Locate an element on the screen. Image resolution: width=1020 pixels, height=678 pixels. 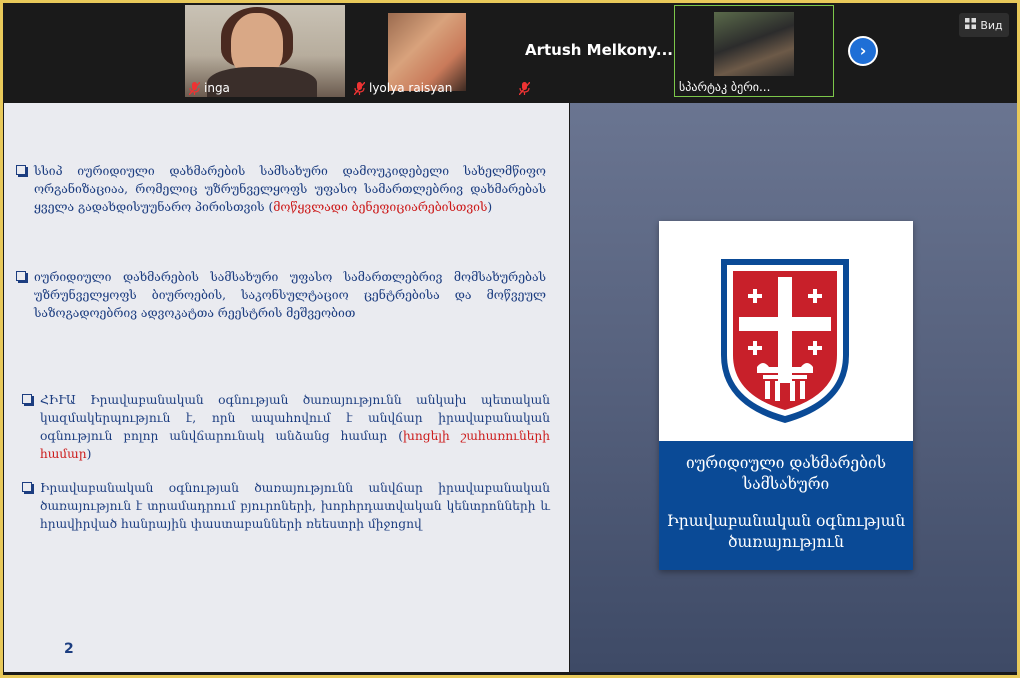
participant-name: inga is located at coordinates (217, 88).